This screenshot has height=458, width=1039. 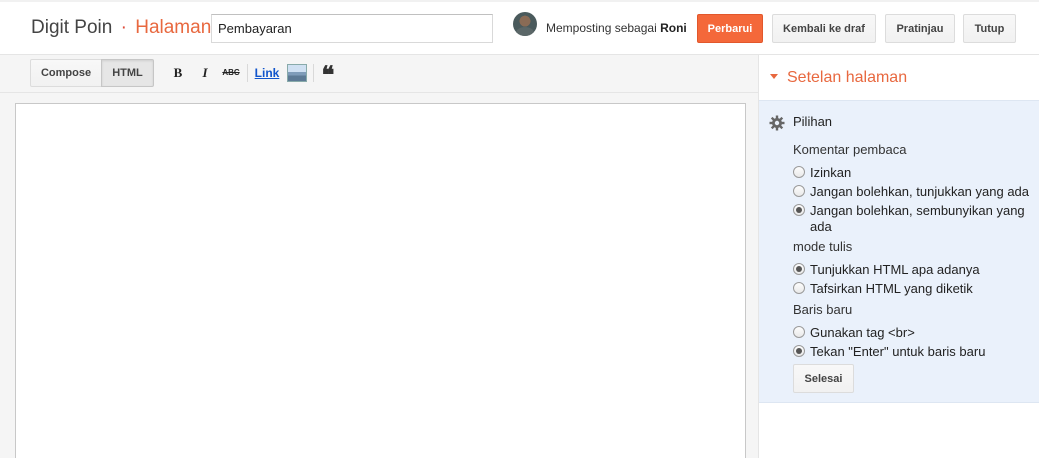 I want to click on avatar, so click(x=525, y=24).